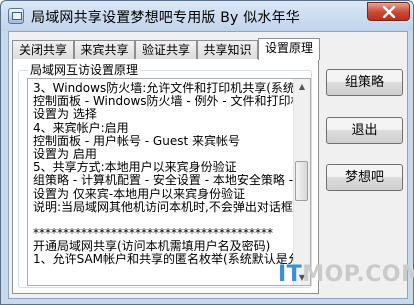 This screenshot has height=305, width=414. Describe the element at coordinates (43, 49) in the screenshot. I see `tab-close-share: 关闭共享` at that location.